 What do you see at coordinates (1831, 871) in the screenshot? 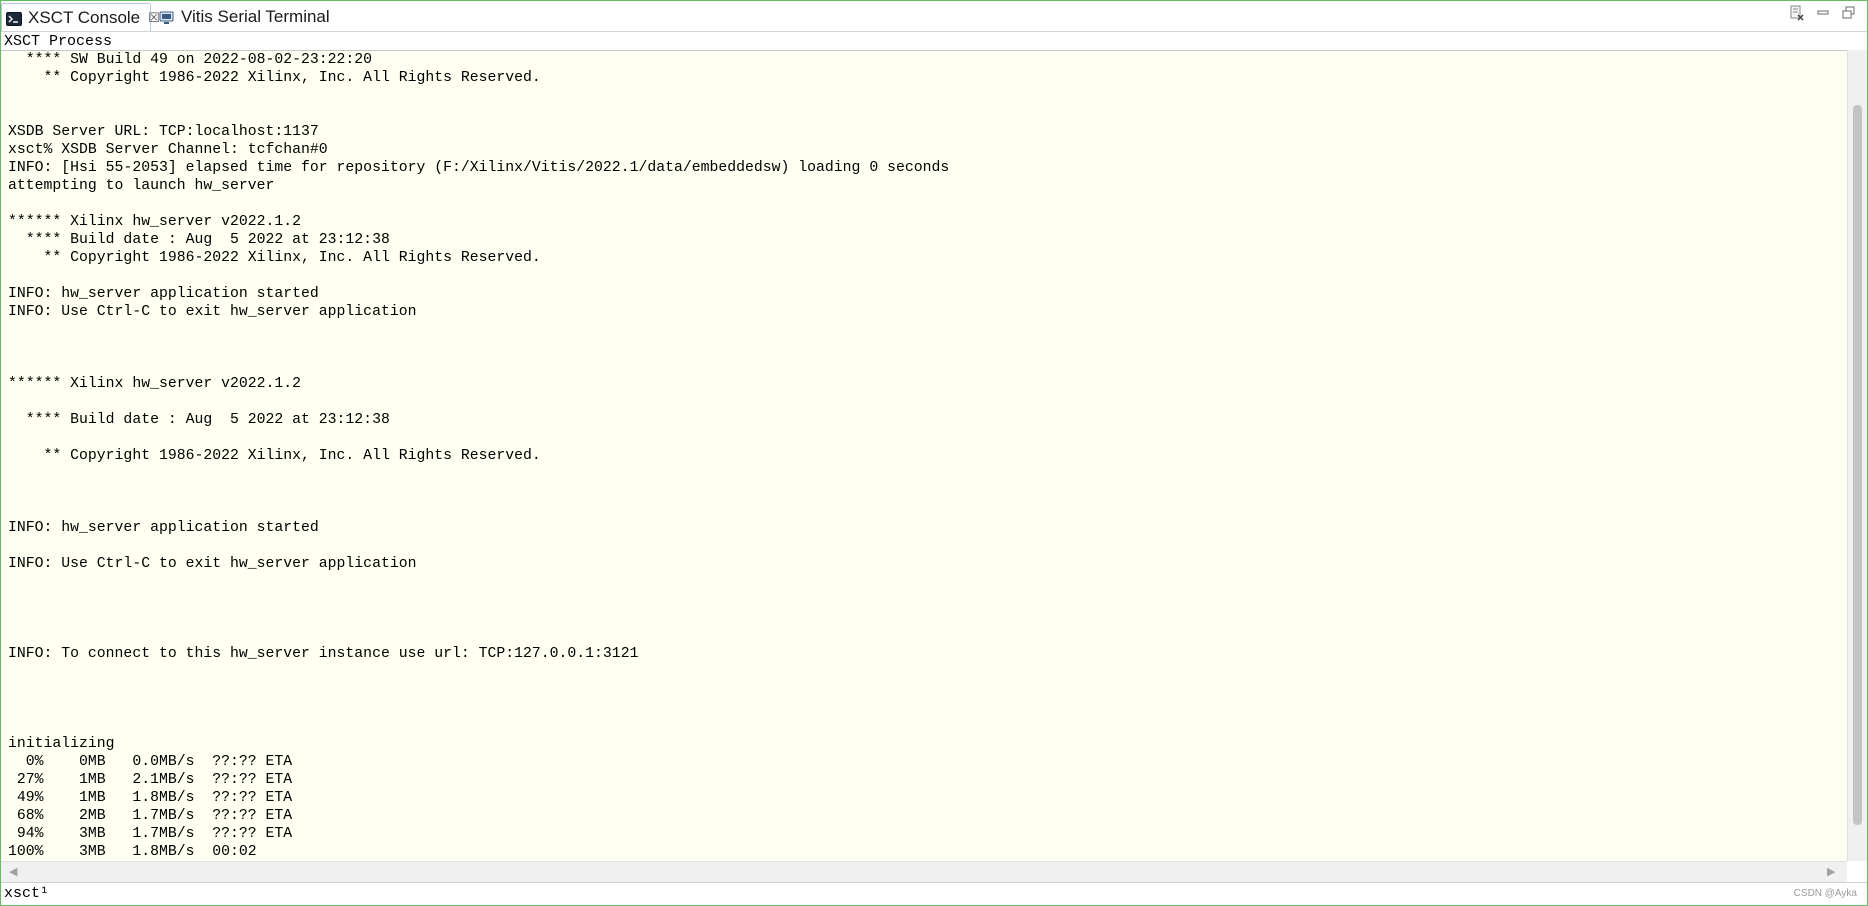
I see `scroll-right-arrow-icon: ▶` at bounding box center [1831, 871].